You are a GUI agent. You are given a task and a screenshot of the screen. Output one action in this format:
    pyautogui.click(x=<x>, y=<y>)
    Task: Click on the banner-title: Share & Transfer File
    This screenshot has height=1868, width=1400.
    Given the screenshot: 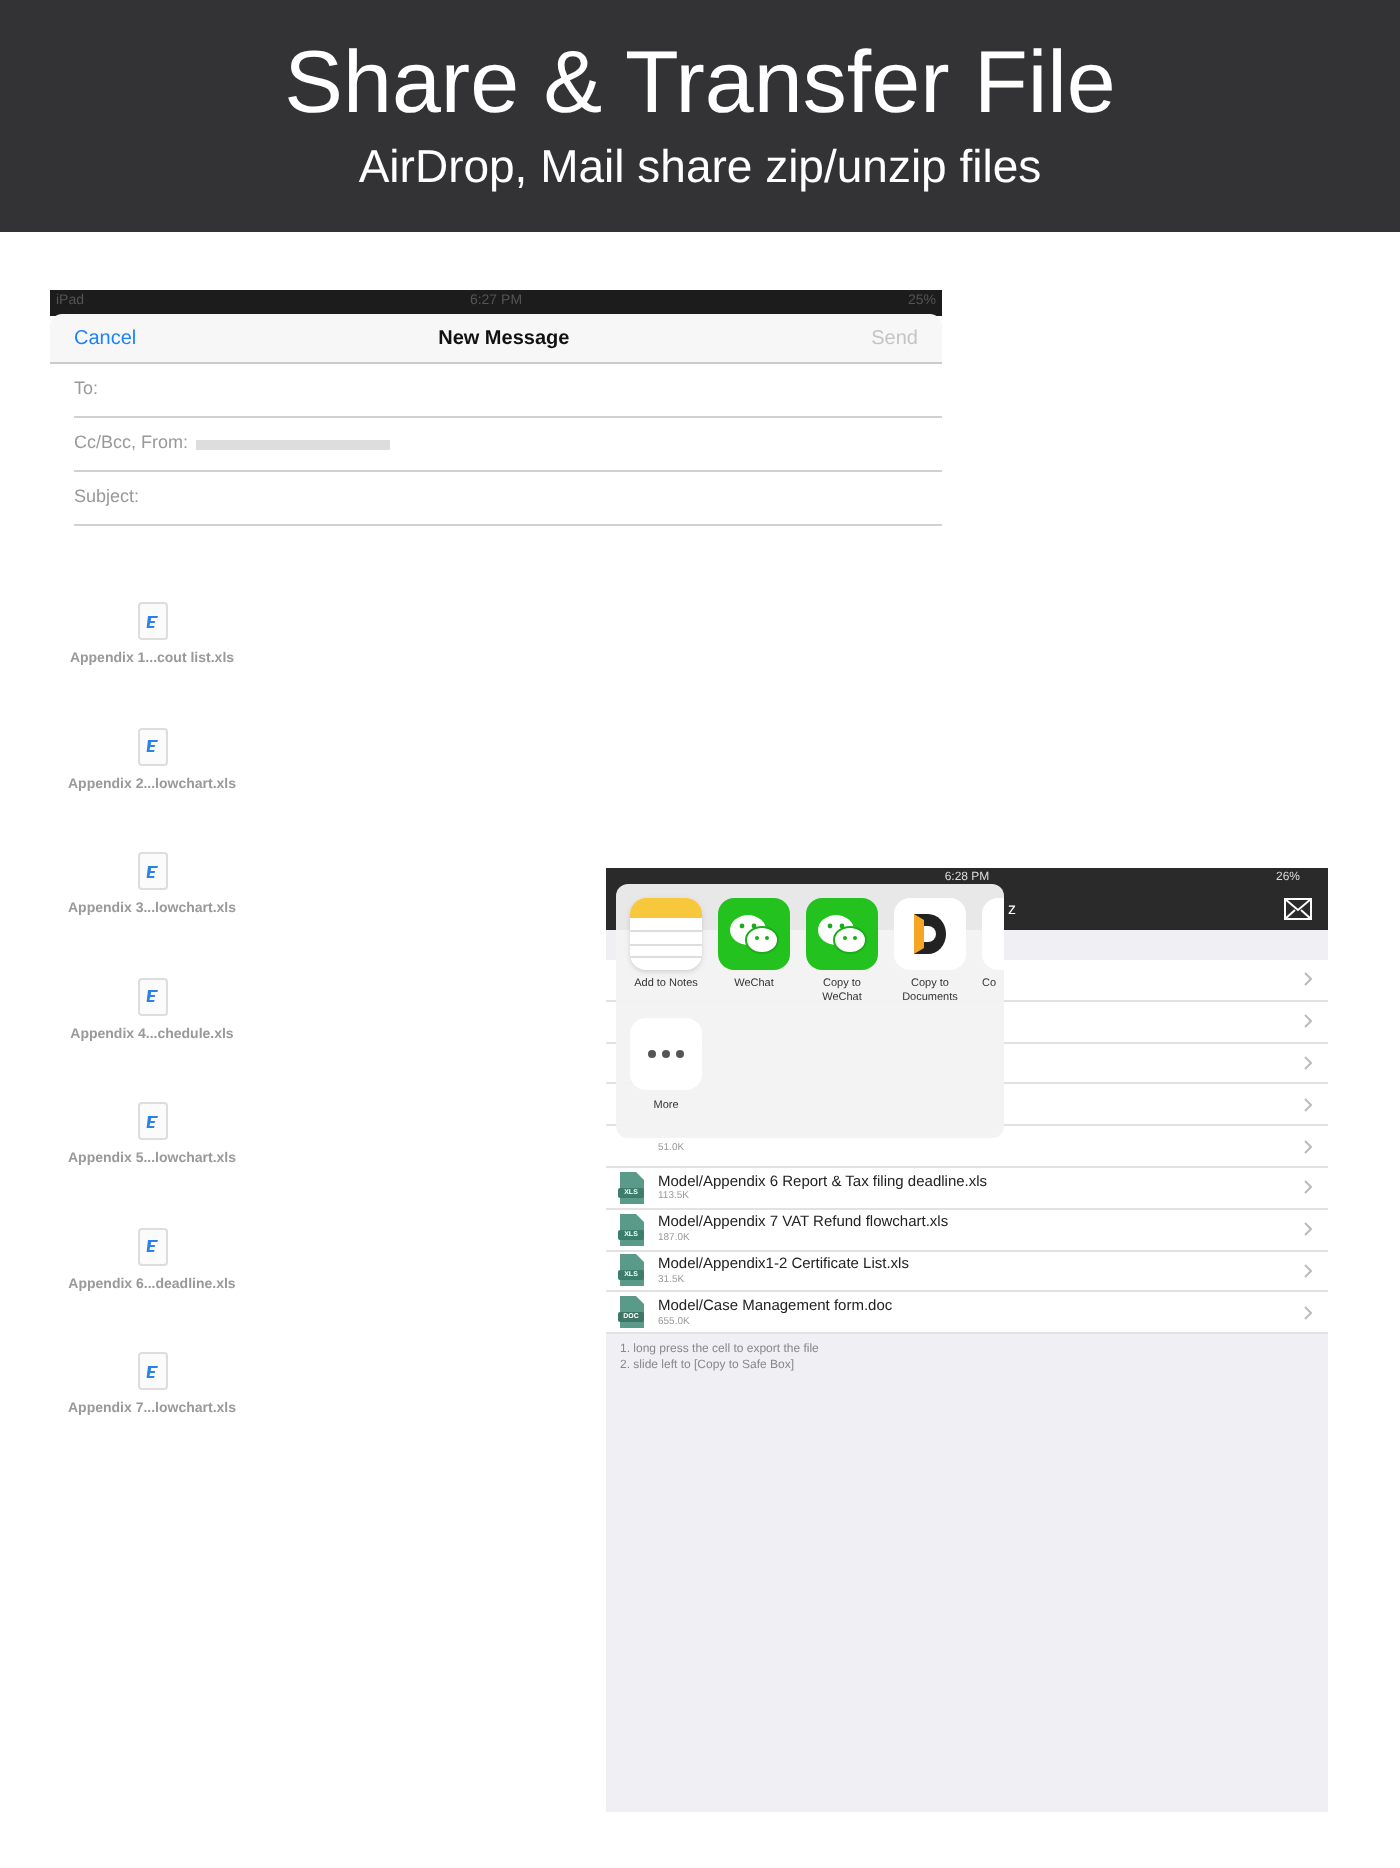 What is the action you would take?
    pyautogui.click(x=700, y=84)
    